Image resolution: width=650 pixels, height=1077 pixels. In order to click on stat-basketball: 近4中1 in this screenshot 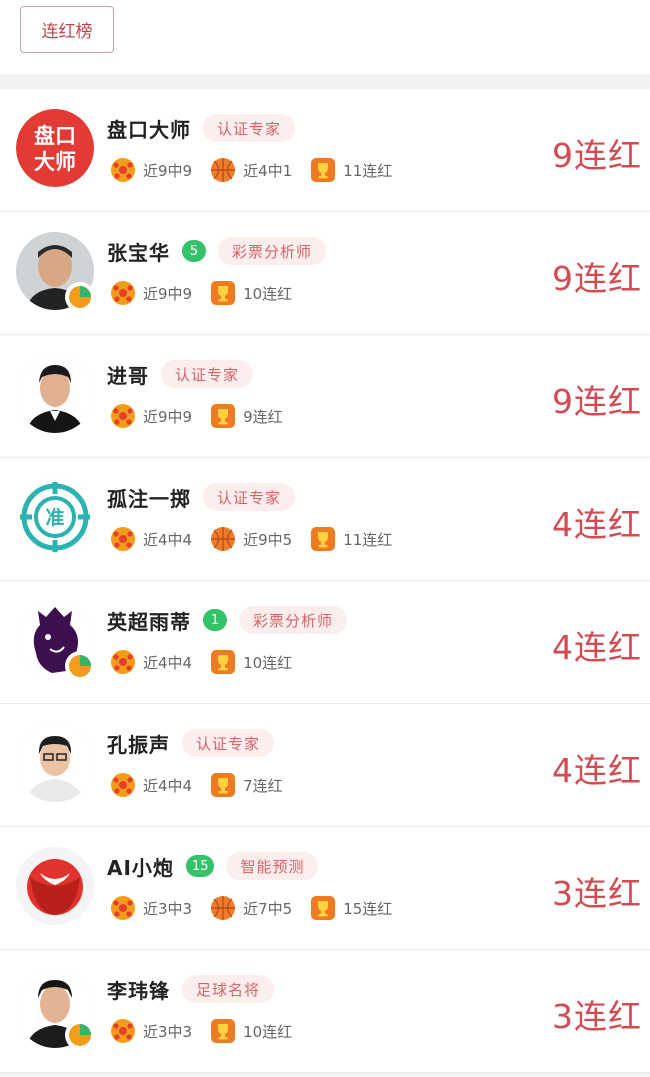, I will do `click(251, 170)`.